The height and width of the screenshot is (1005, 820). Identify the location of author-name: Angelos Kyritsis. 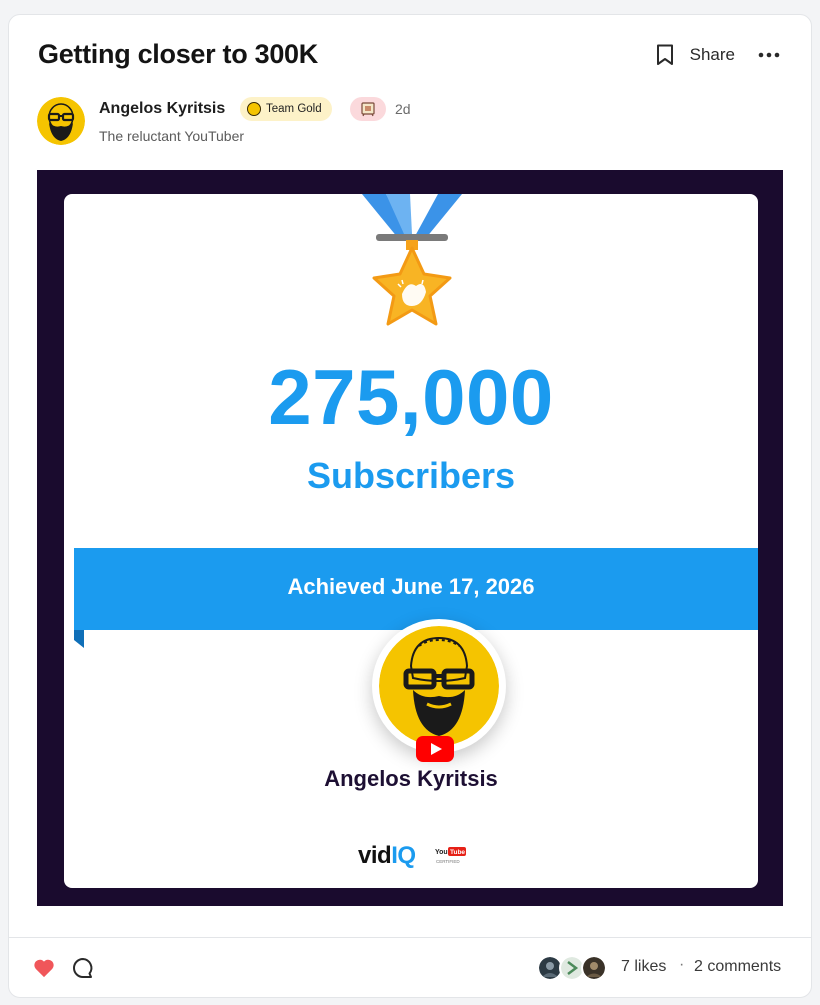
(162, 109).